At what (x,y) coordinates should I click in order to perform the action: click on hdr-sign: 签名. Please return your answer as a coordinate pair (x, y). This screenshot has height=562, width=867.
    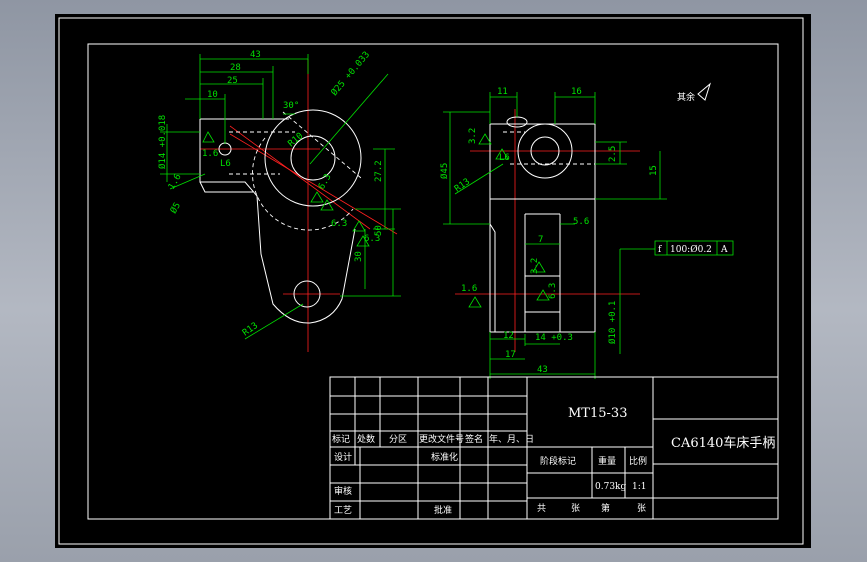
    Looking at the image, I should click on (474, 439).